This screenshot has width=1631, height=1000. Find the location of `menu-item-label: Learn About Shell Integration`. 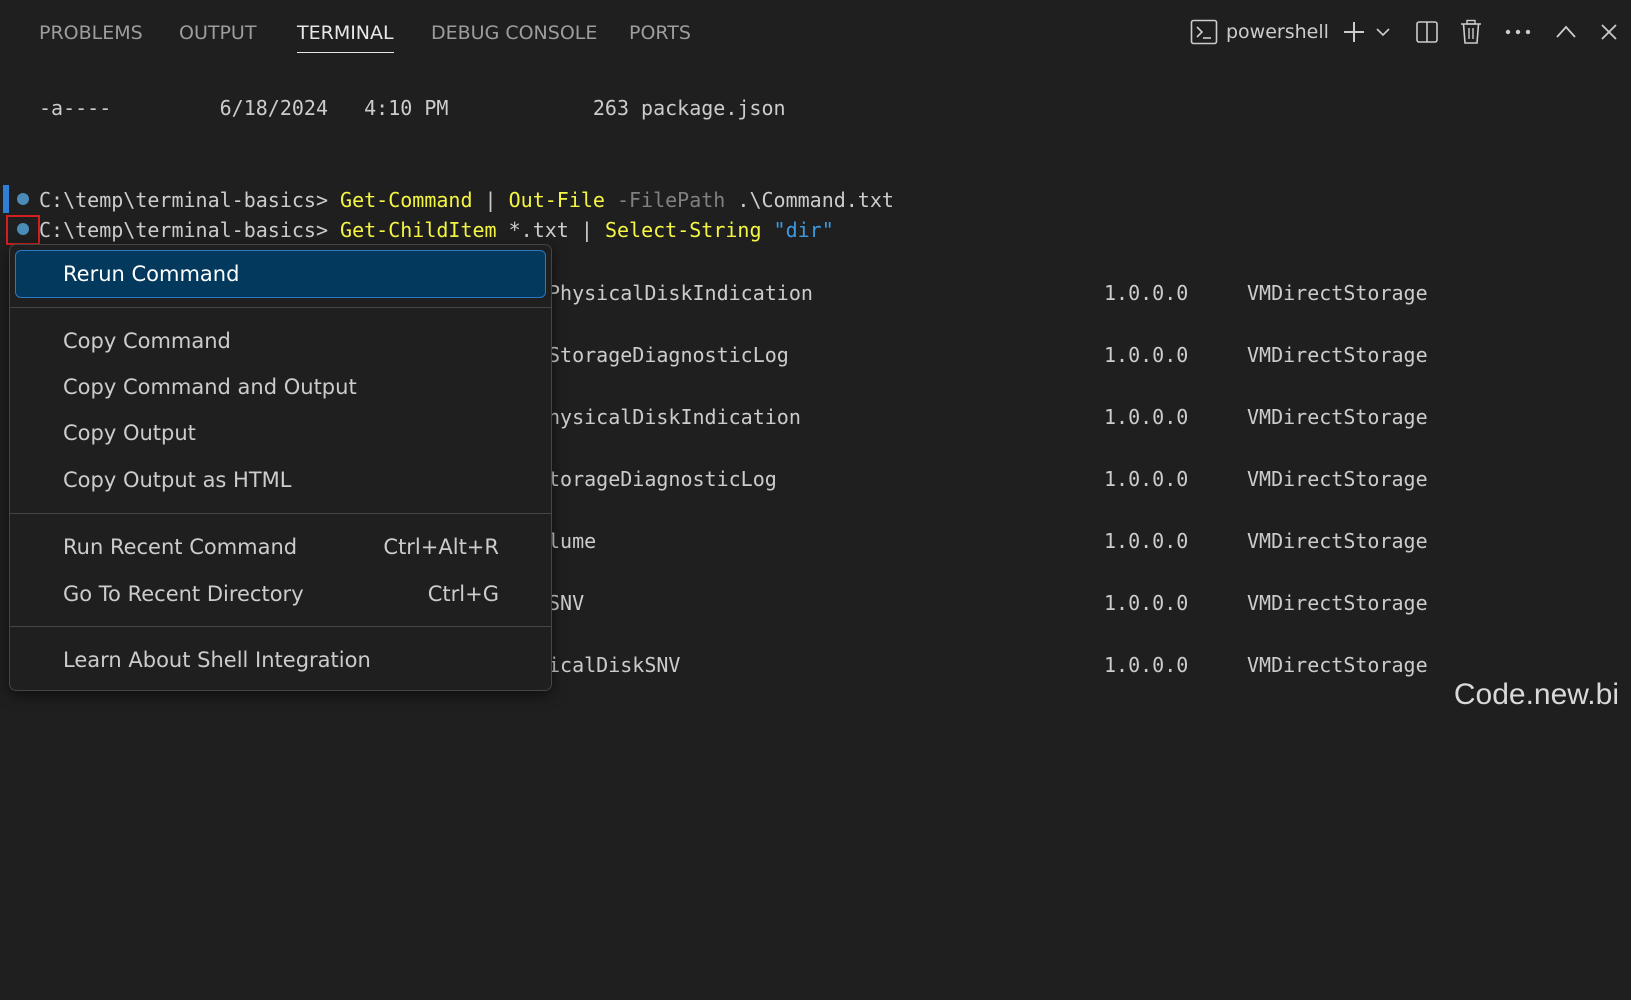

menu-item-label: Learn About Shell Integration is located at coordinates (217, 660).